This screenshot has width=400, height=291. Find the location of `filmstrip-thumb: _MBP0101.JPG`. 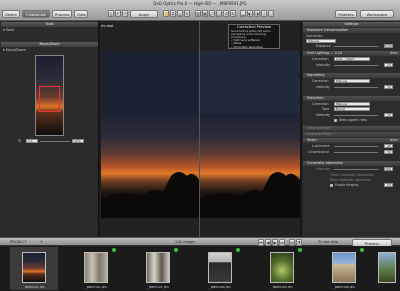

filmstrip-thumb: _MBP0101.JPG is located at coordinates (96, 268).